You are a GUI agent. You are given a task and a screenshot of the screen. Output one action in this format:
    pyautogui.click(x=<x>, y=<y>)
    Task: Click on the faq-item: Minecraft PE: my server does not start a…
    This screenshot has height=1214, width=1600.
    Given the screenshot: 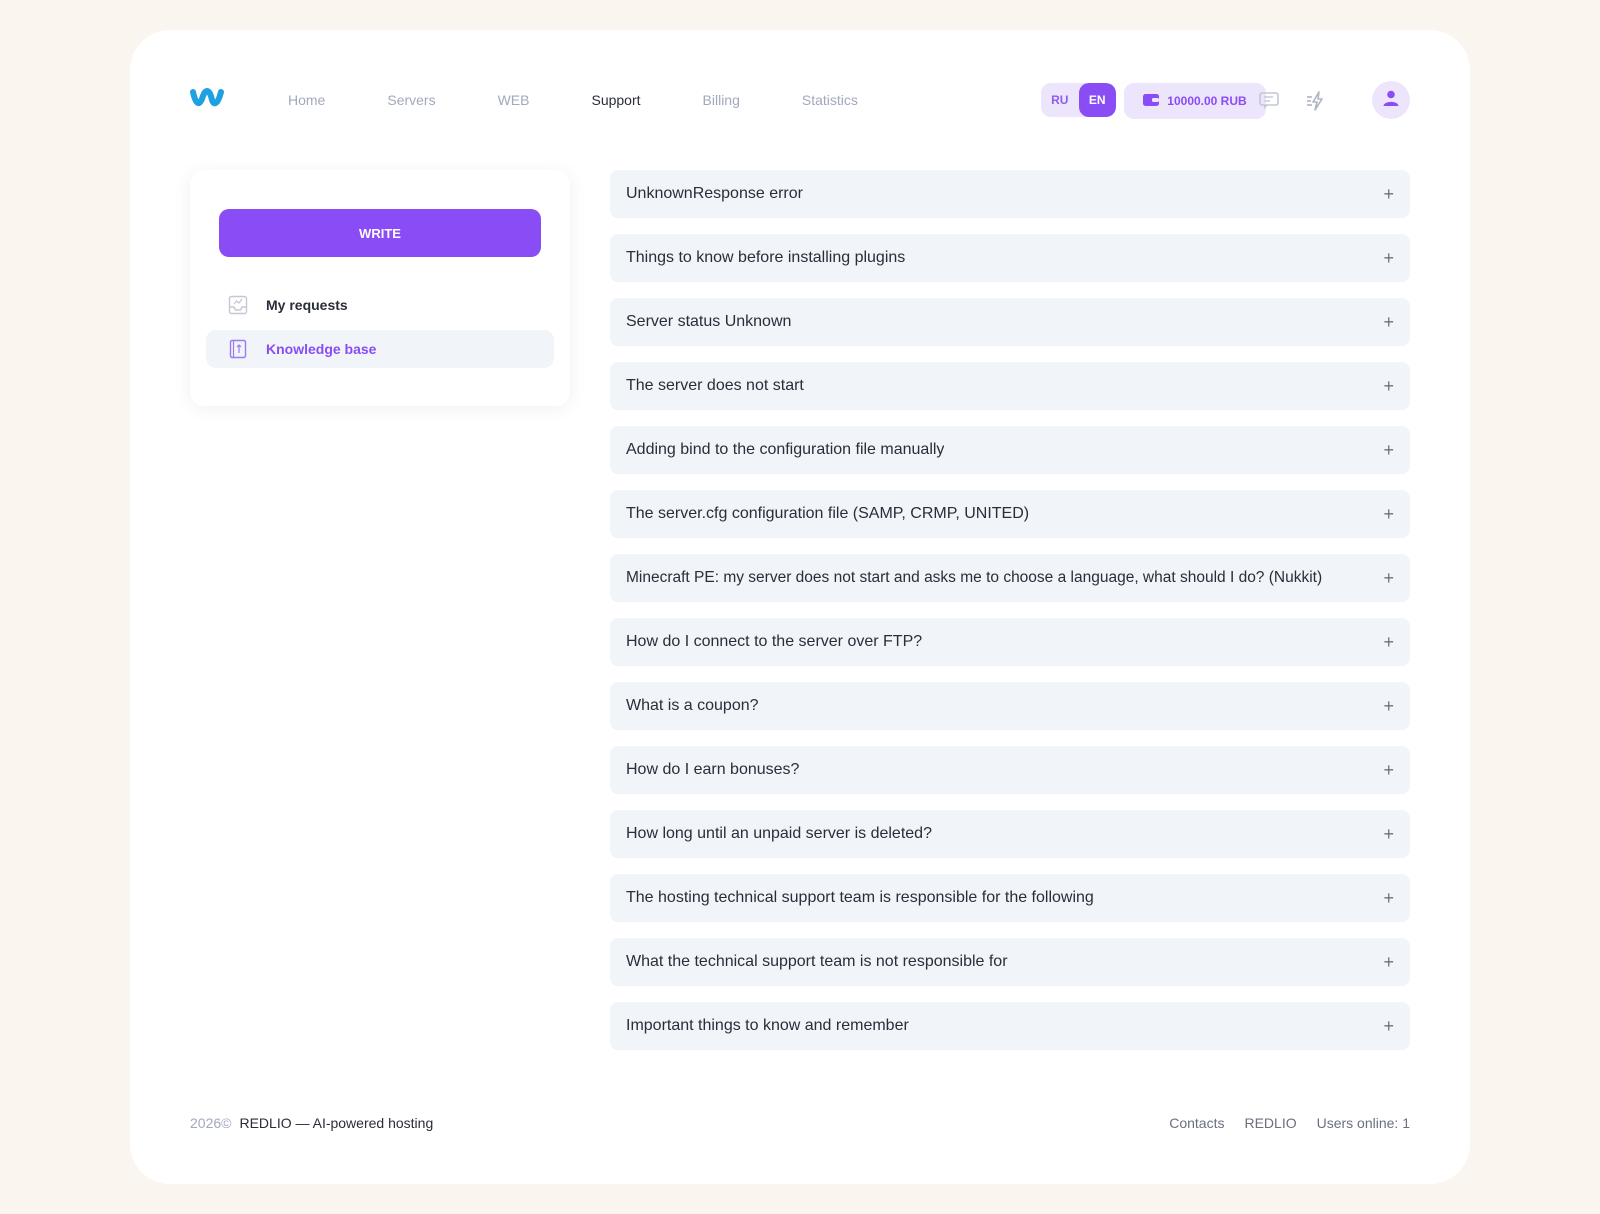 What is the action you would take?
    pyautogui.click(x=1010, y=578)
    